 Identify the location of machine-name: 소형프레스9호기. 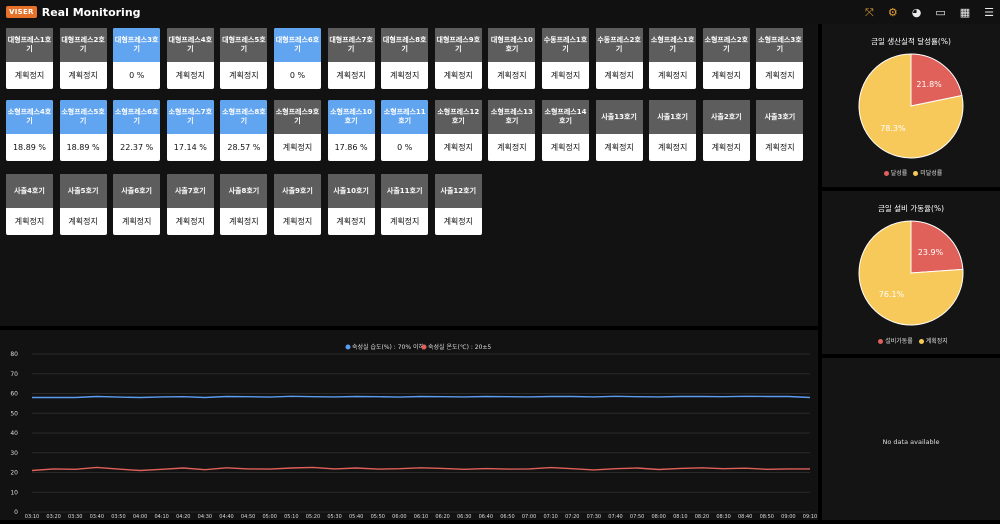
(297, 117).